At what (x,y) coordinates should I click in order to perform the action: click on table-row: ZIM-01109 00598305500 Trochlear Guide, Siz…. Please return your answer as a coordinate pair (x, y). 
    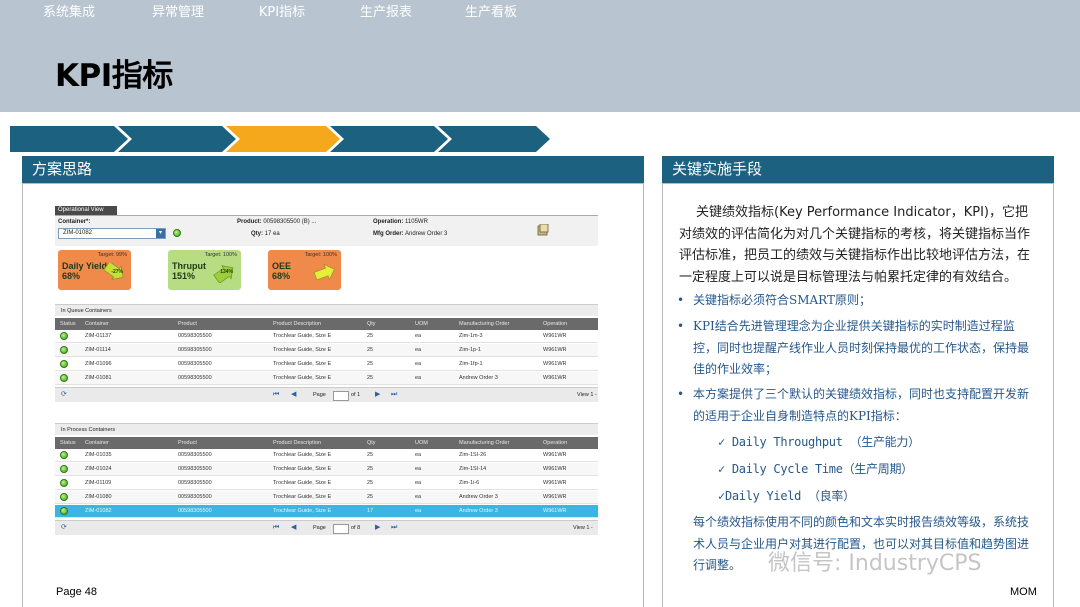
    Looking at the image, I should click on (326, 483).